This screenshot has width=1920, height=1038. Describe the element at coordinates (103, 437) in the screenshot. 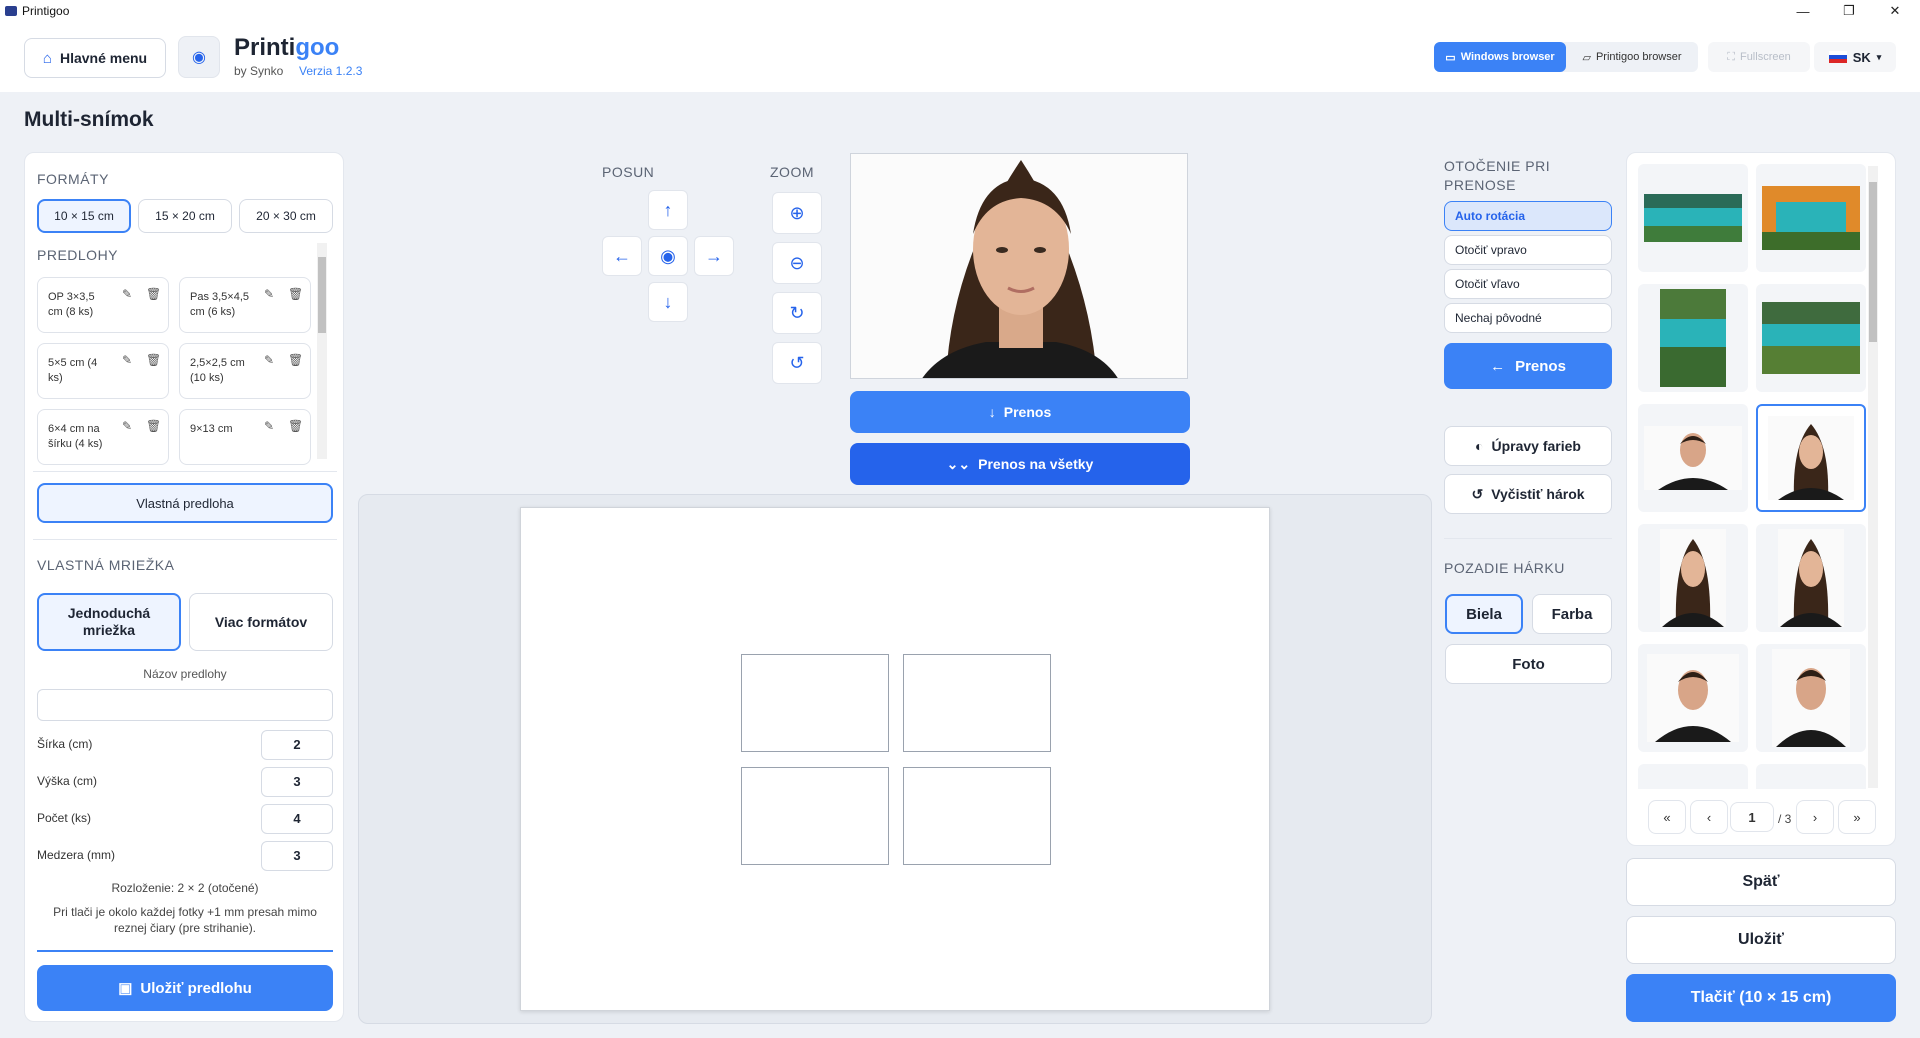

I see `template-item: 6×4 cm na šírku (4 ks) ✎ 🗑` at that location.